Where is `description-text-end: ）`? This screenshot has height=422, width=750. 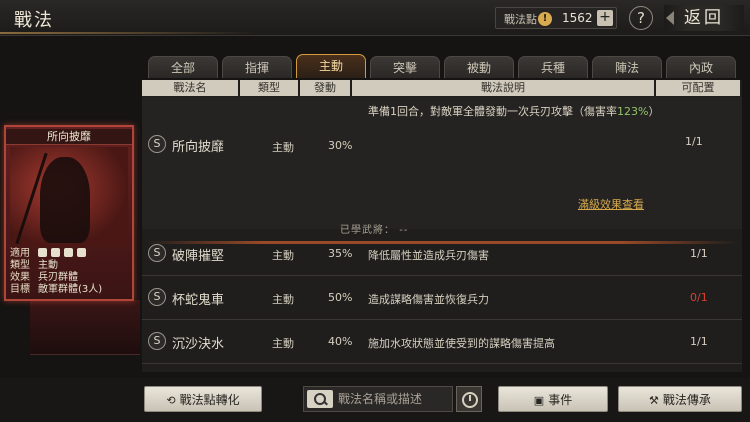
description-text-end: ） is located at coordinates (654, 111).